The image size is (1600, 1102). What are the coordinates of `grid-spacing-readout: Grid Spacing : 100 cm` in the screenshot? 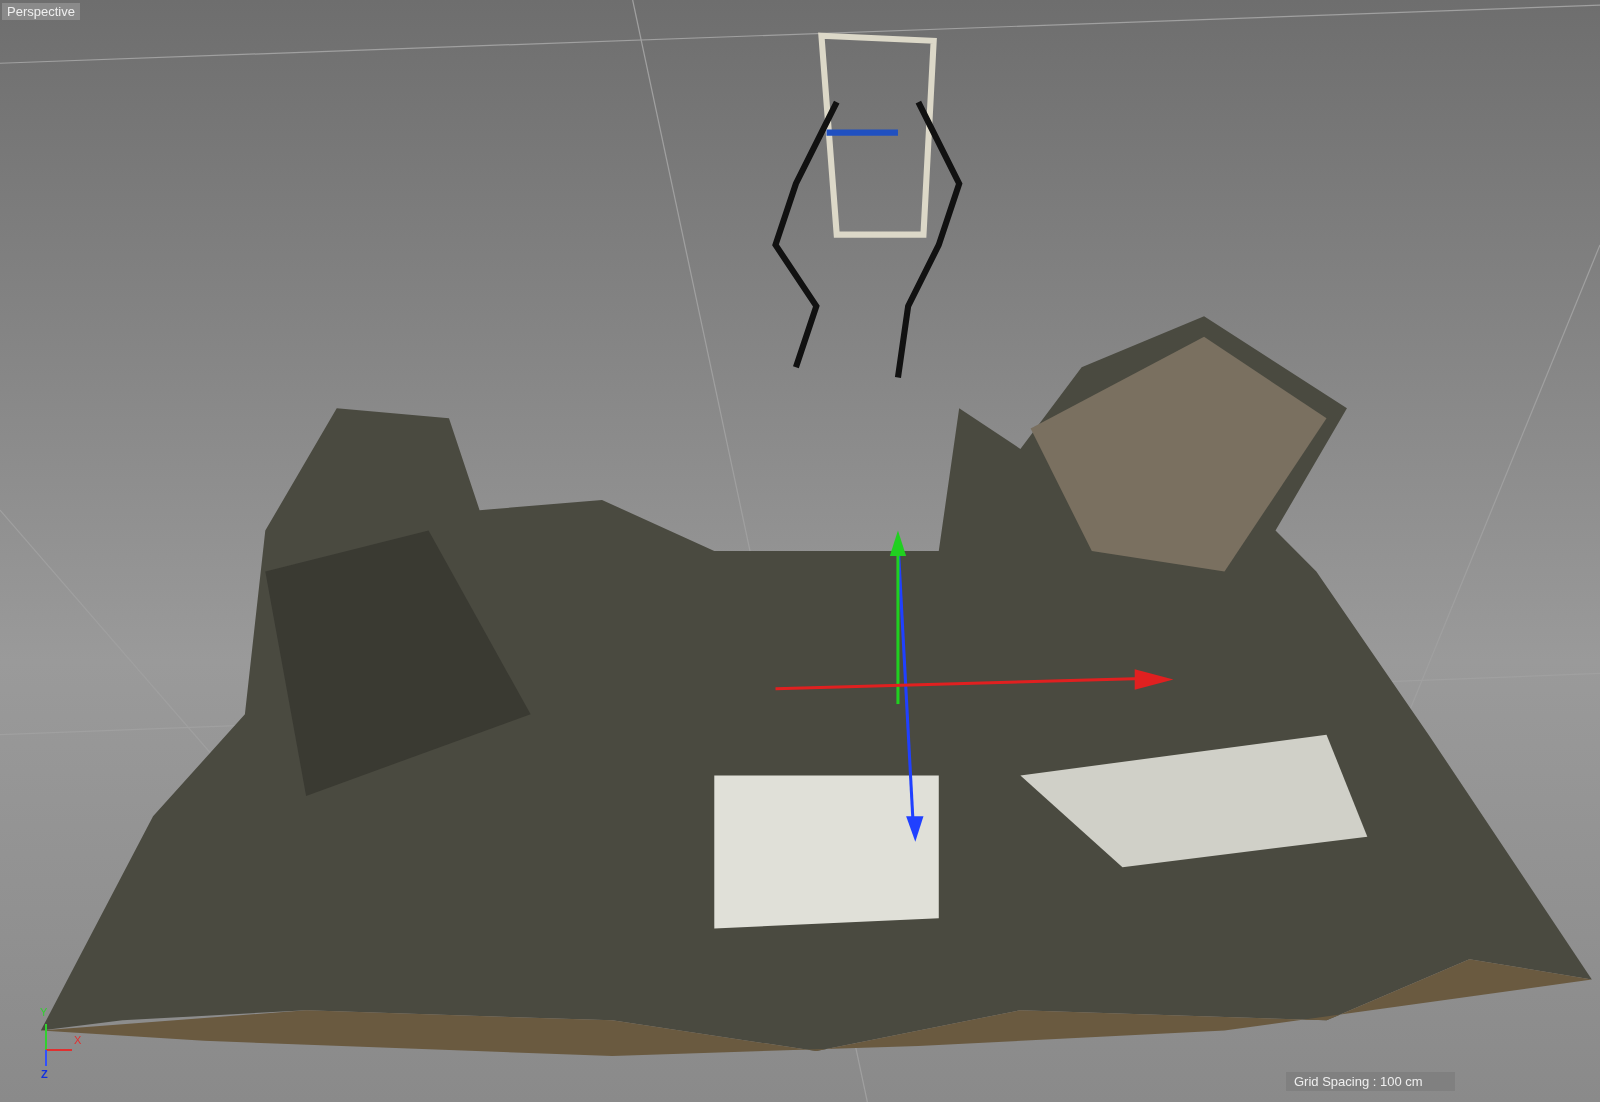 It's located at (1370, 1081).